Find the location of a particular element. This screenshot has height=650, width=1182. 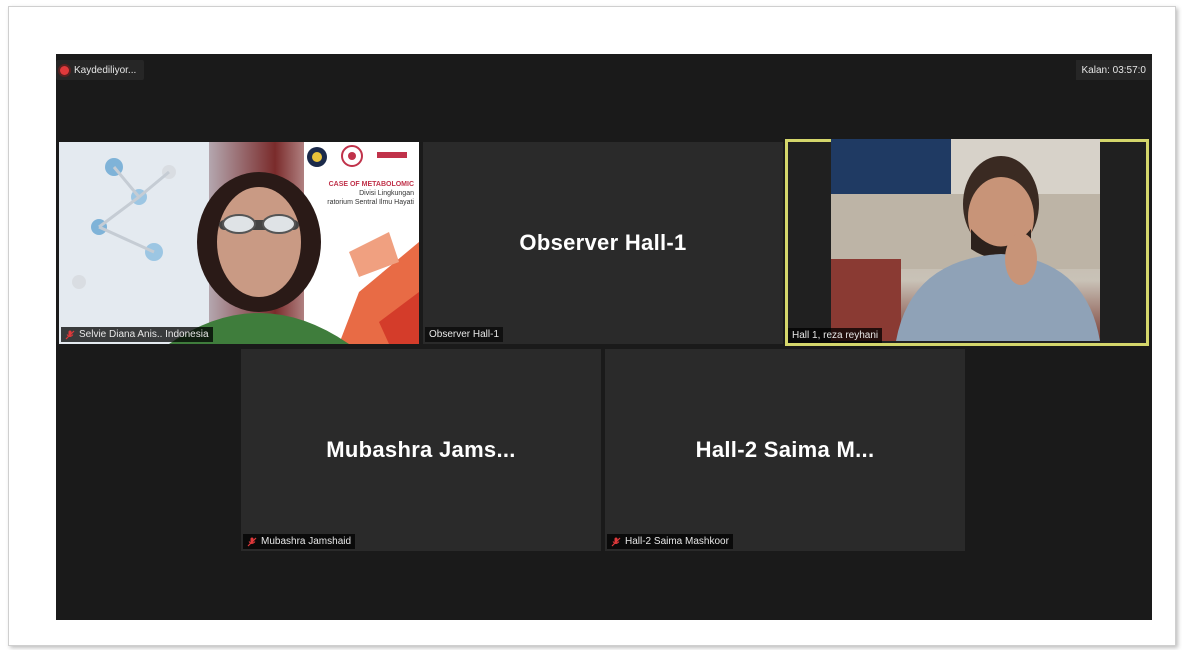

video-tile-observer-hall-1: Observer Hall-1 Observer Hall-1 is located at coordinates (603, 243).